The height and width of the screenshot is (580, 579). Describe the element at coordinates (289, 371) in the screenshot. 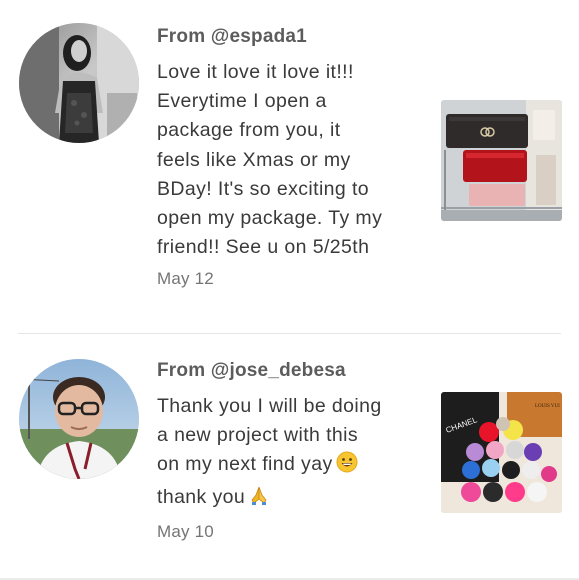

I see `reviewer-username: From @jose_debesa` at that location.